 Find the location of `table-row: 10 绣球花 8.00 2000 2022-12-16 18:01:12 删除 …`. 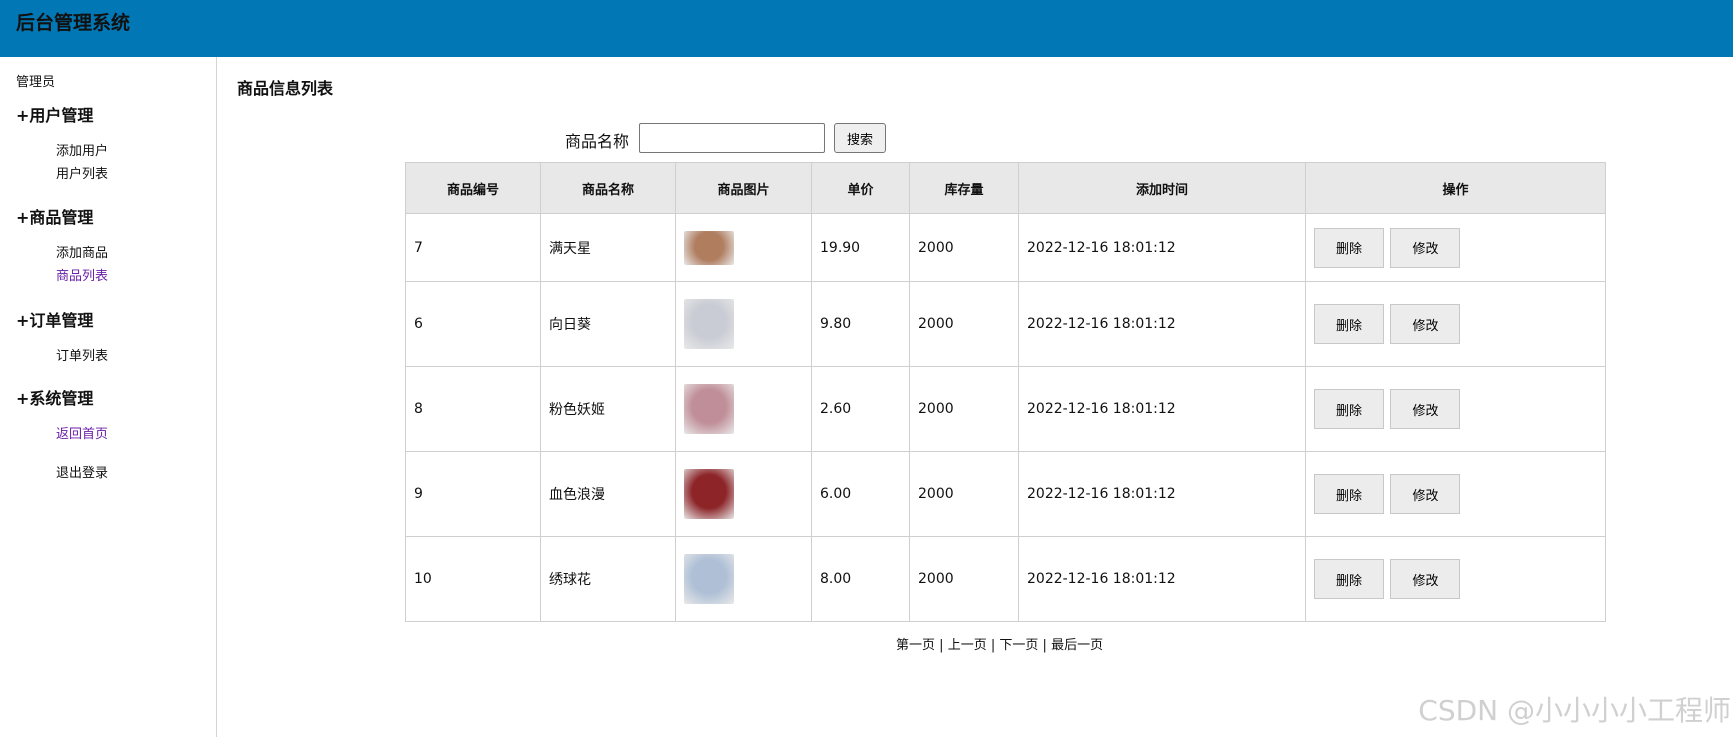

table-row: 10 绣球花 8.00 2000 2022-12-16 18:01:12 删除 … is located at coordinates (1005, 579).